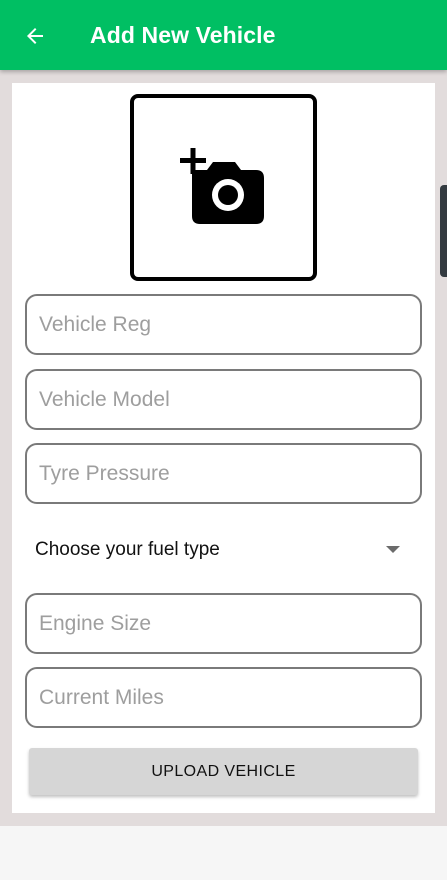 The height and width of the screenshot is (880, 447). What do you see at coordinates (224, 550) in the screenshot?
I see `fuel-type-dropdown: Choose your fuel type` at bounding box center [224, 550].